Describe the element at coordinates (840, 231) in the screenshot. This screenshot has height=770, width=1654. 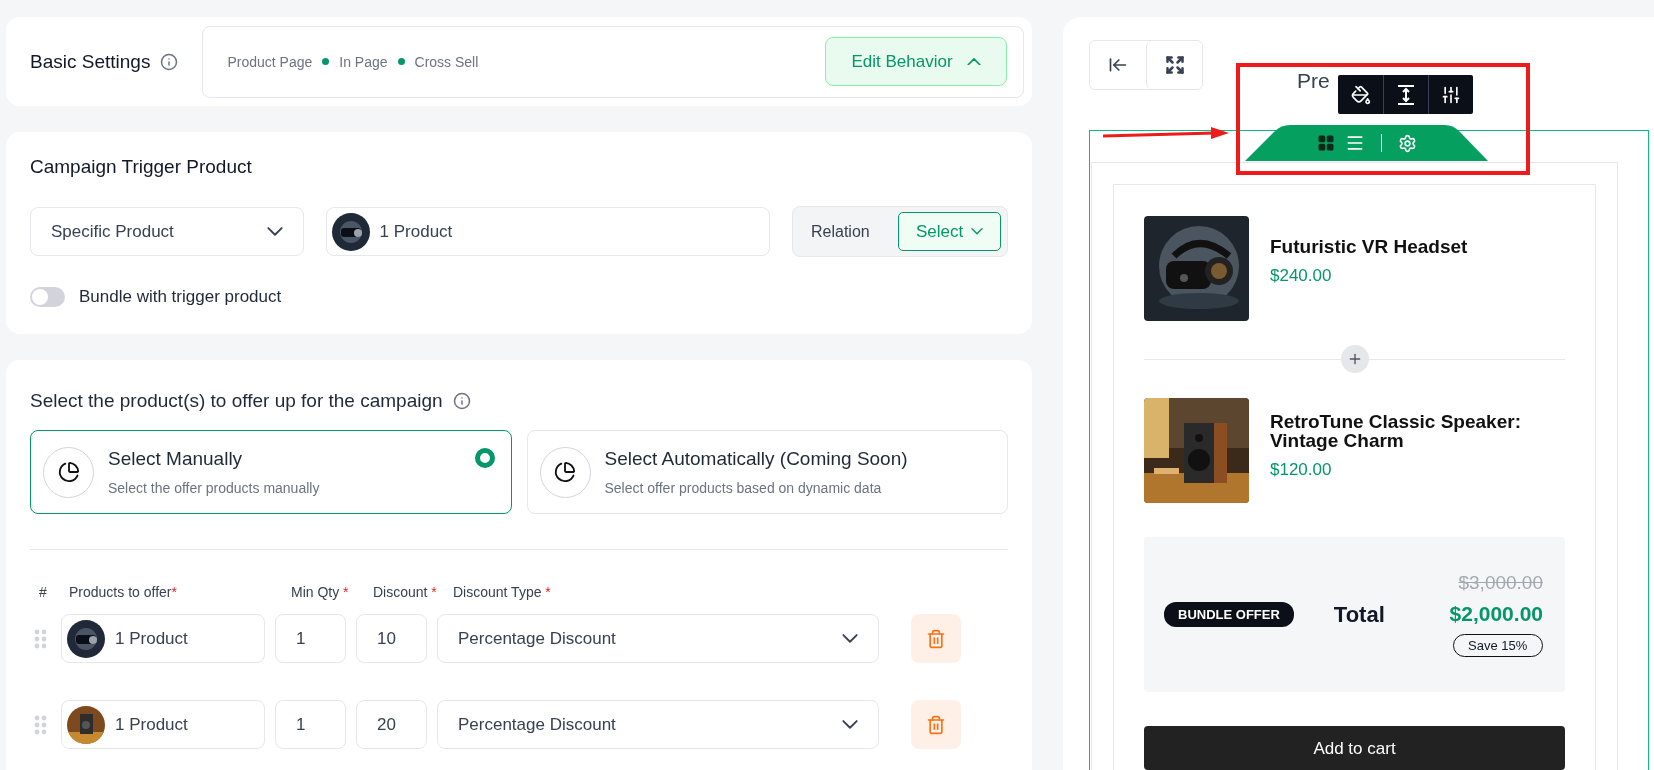
I see `relation-label: Relation` at that location.